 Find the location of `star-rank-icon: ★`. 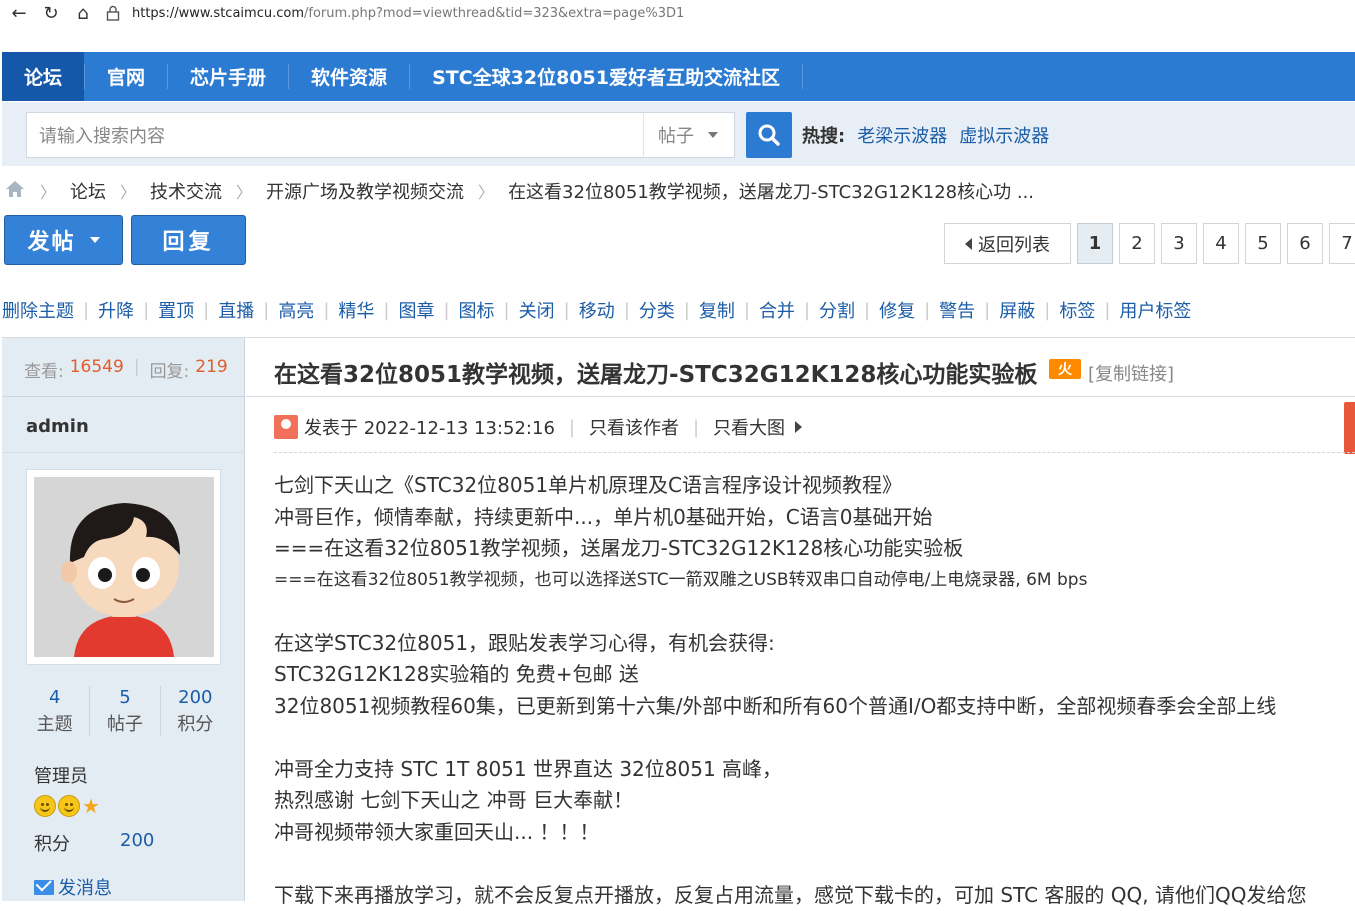

star-rank-icon: ★ is located at coordinates (91, 806).